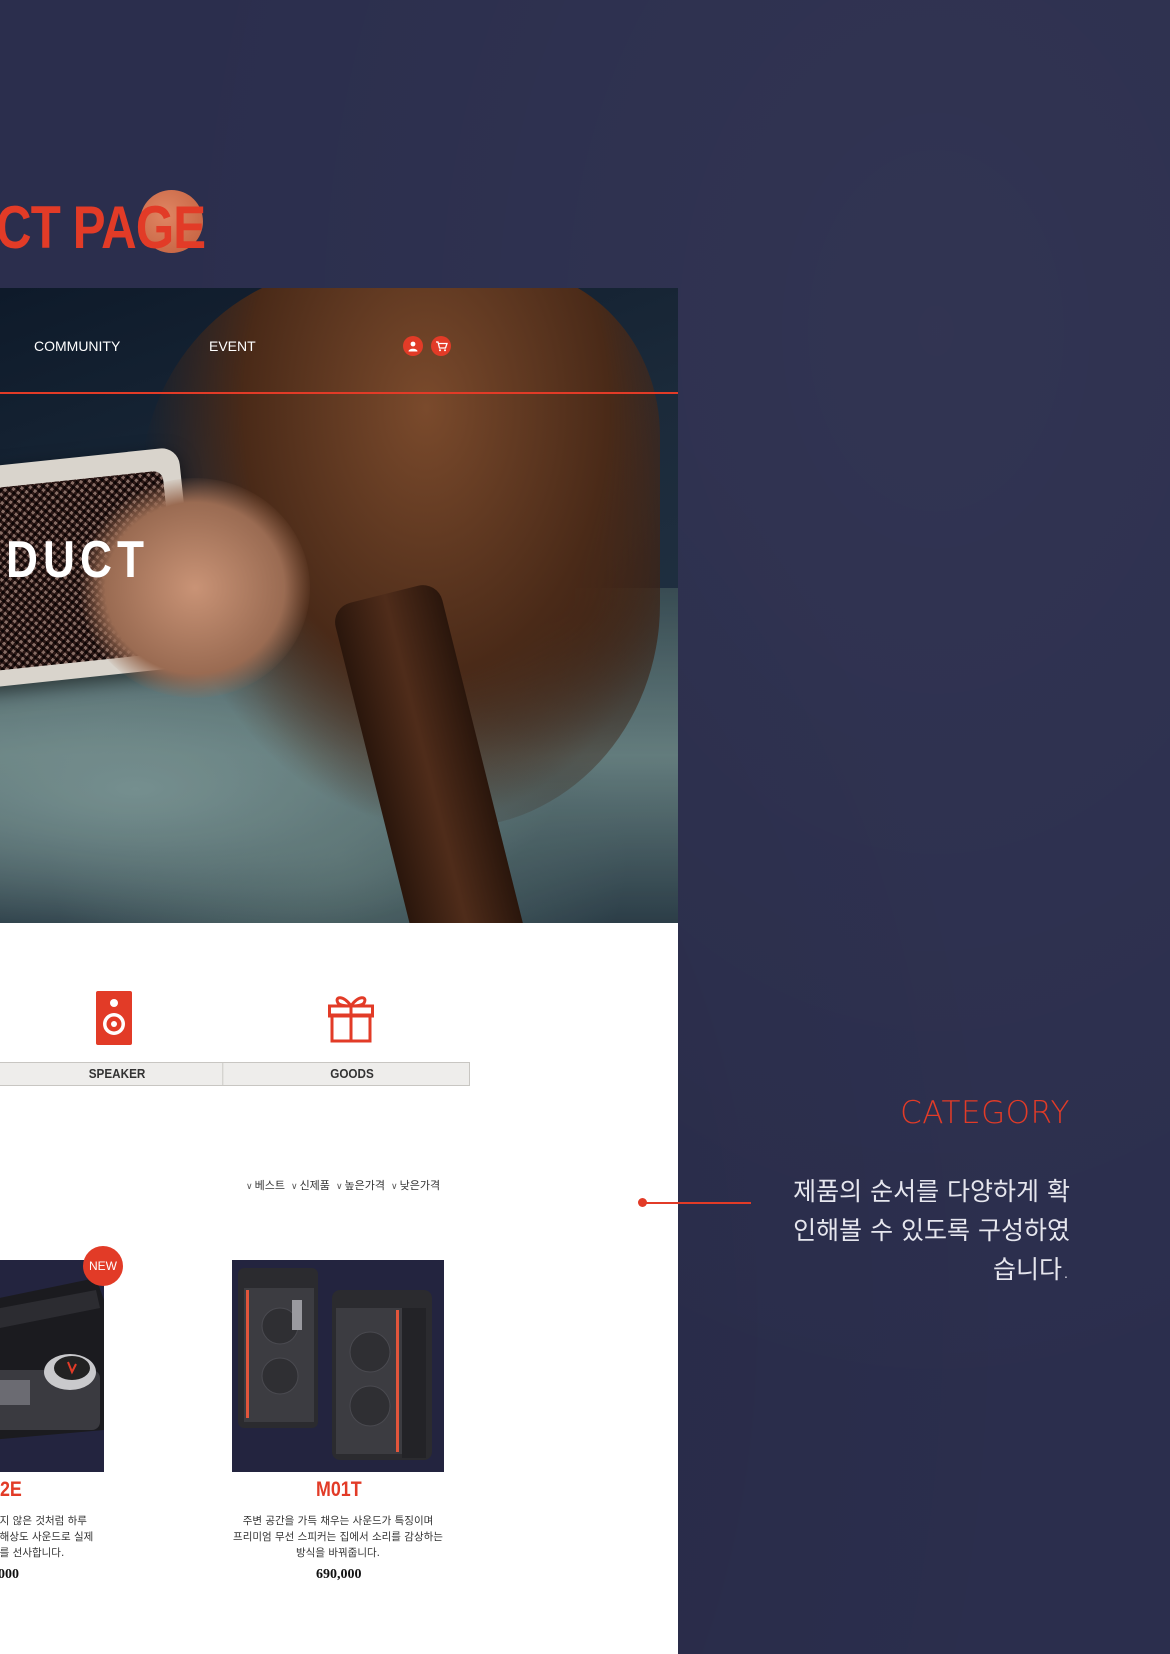  I want to click on description-line: 듣지 않은 것처럼 하루, so click(43, 1521).